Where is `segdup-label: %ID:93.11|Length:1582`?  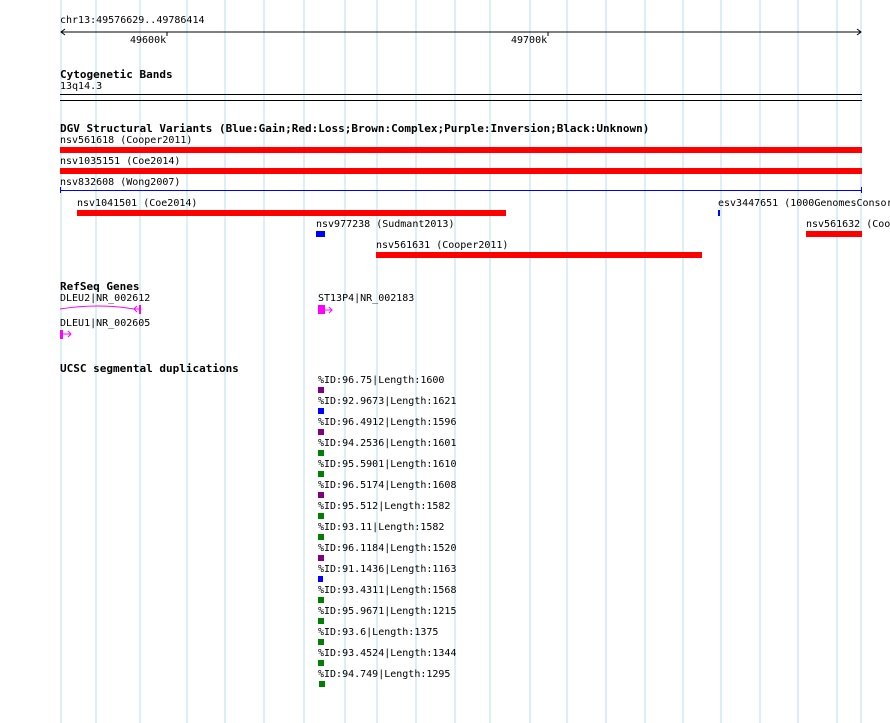 segdup-label: %ID:93.11|Length:1582 is located at coordinates (381, 527).